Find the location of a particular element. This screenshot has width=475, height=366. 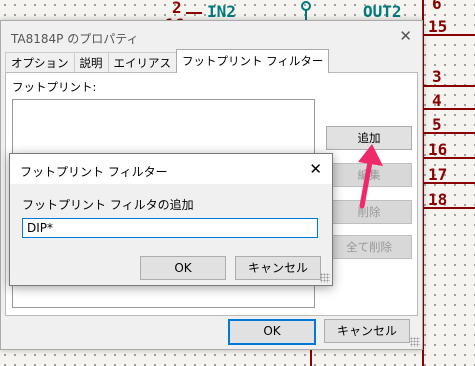

dialog-title: フットプリント フィルター is located at coordinates (94, 172).